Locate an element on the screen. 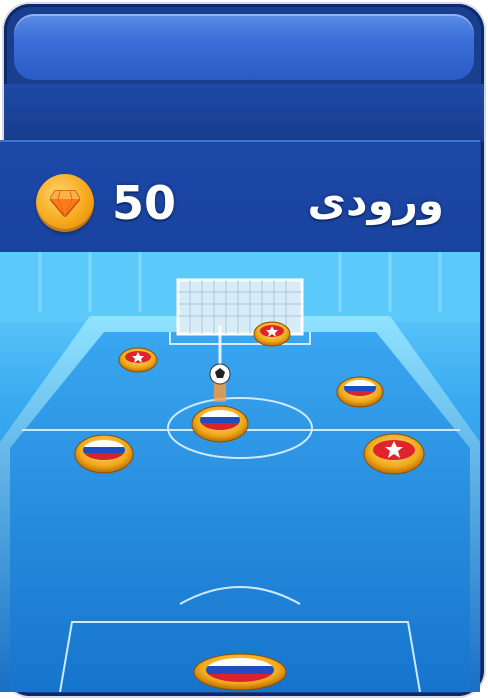  diamond-coin-icon is located at coordinates (65, 203).